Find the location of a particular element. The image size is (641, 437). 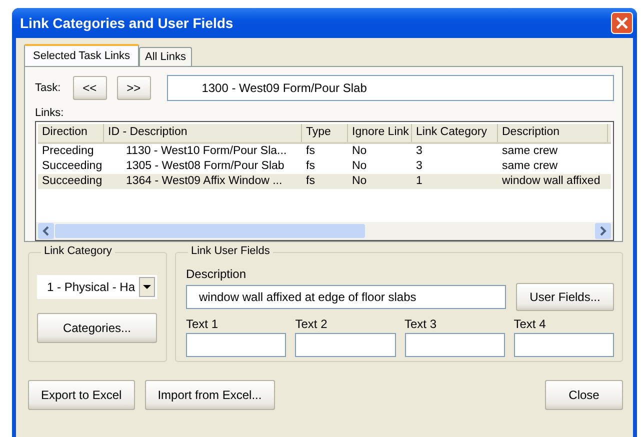

column-header: Direction is located at coordinates (71, 133).